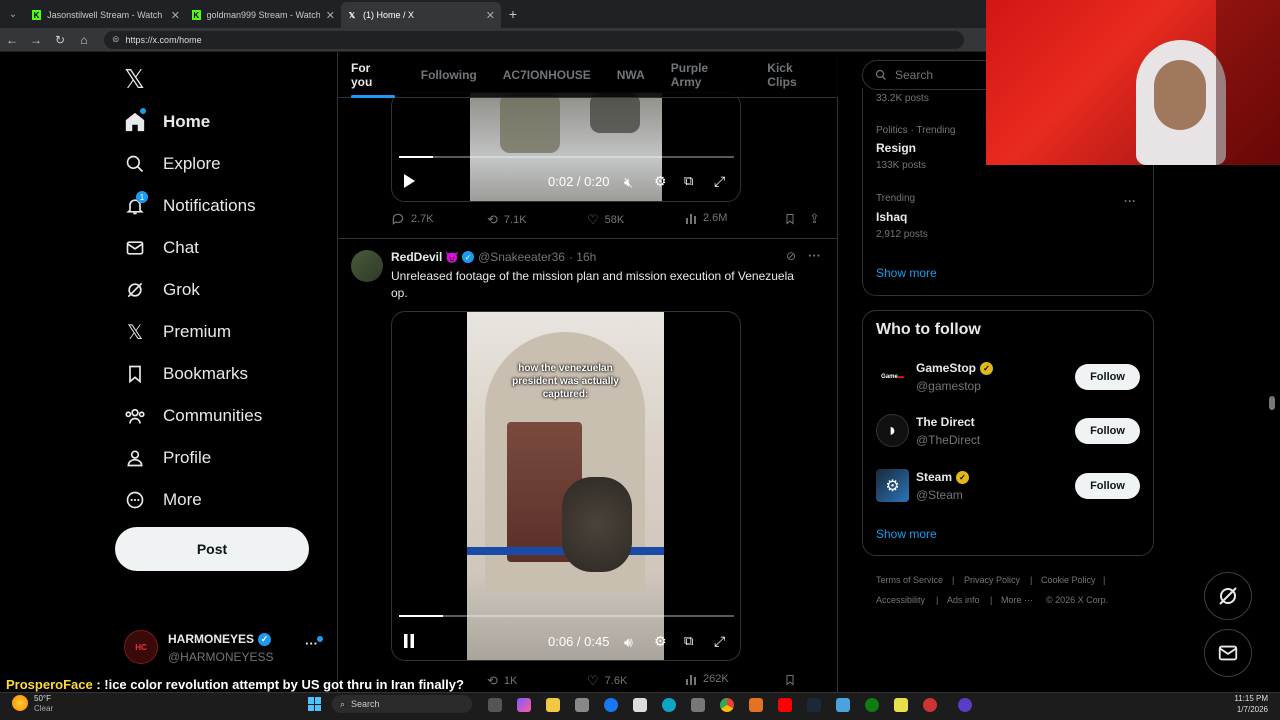  What do you see at coordinates (409, 641) in the screenshot?
I see `pause-button` at bounding box center [409, 641].